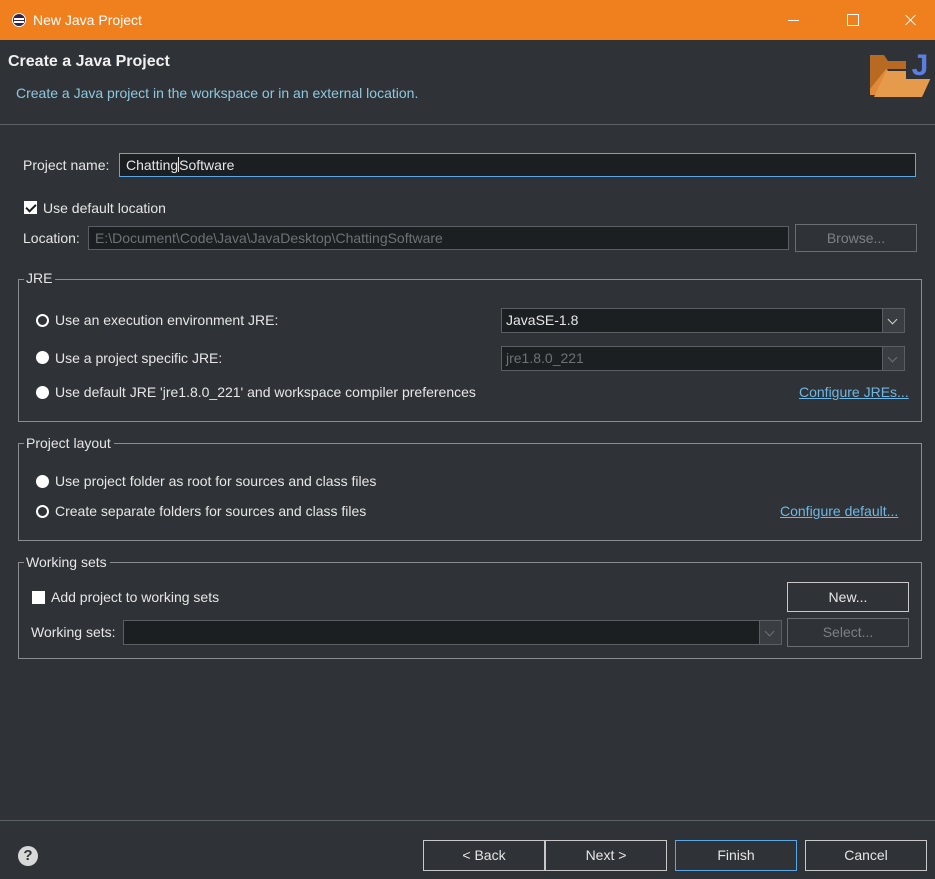  I want to click on project-layout-group, so click(470, 492).